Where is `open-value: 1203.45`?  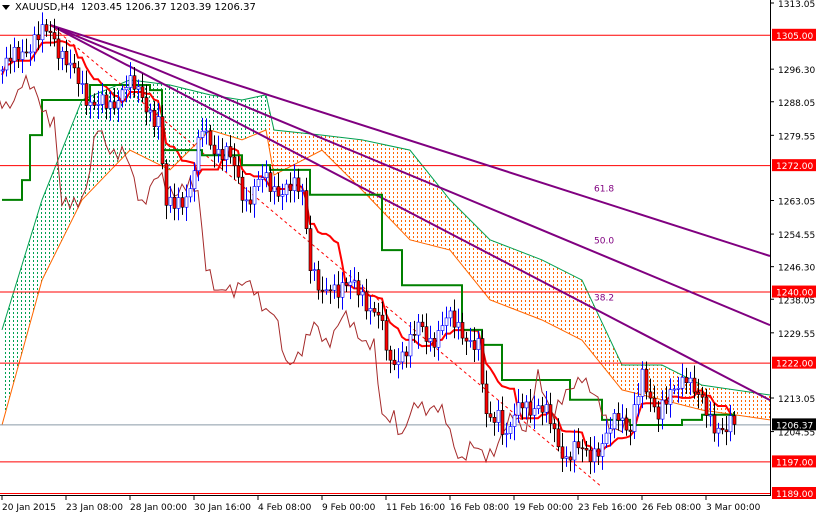
open-value: 1203.45 is located at coordinates (101, 7).